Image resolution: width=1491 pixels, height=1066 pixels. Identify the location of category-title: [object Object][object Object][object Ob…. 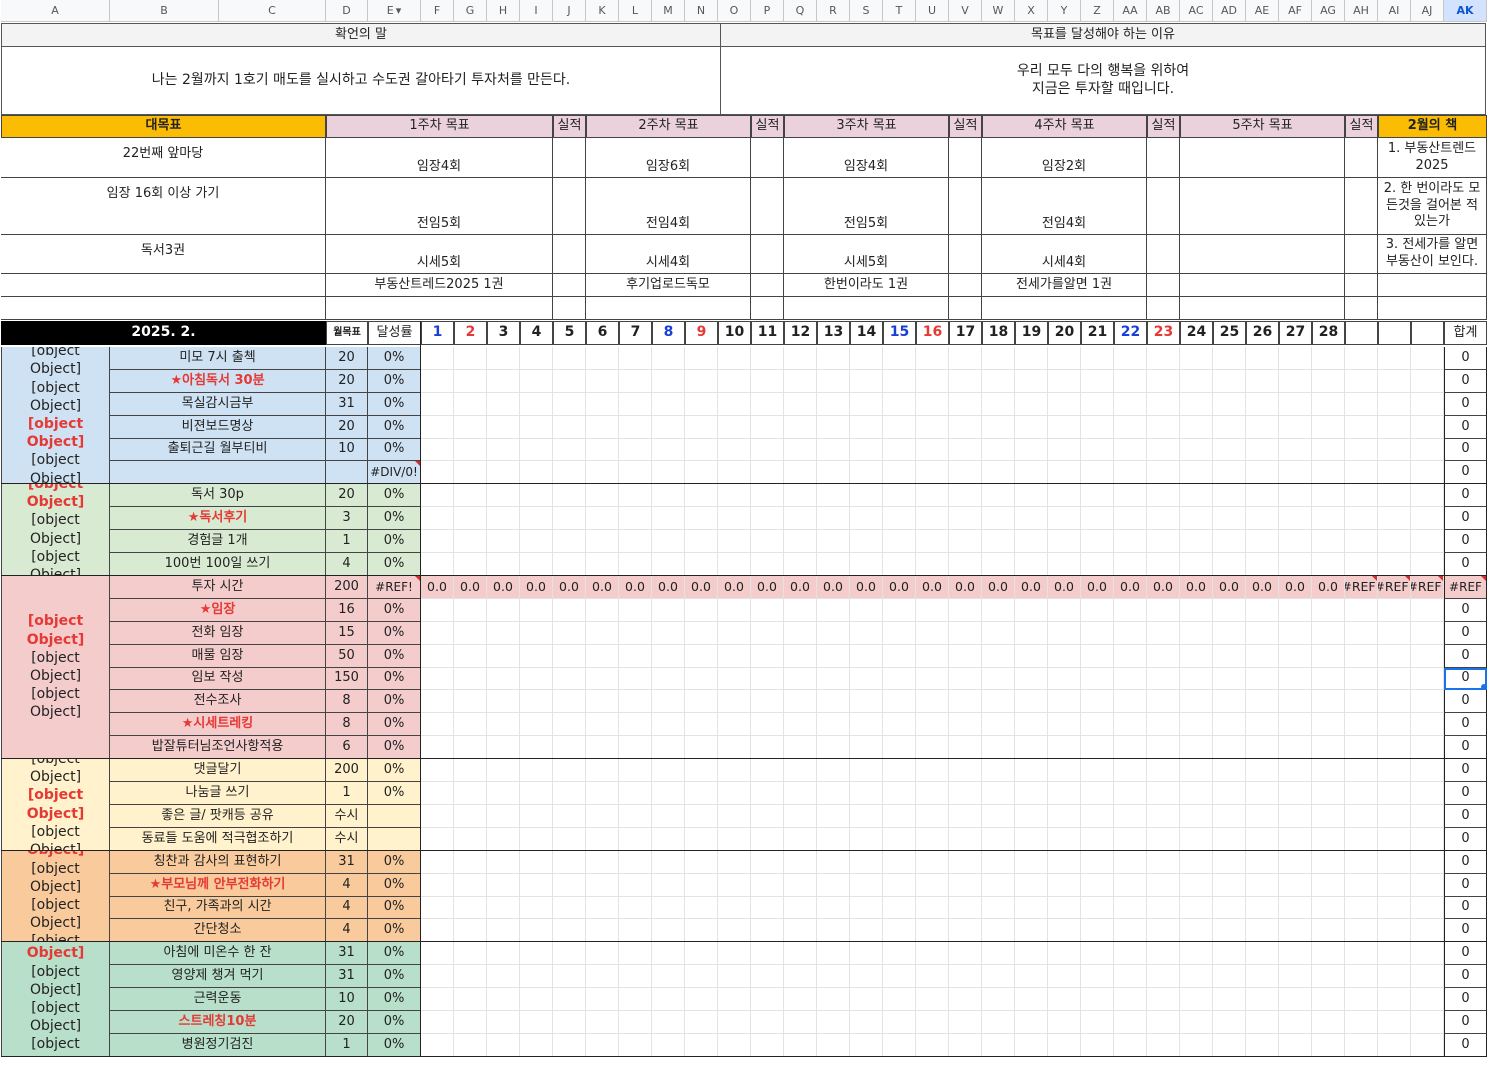
(55, 999).